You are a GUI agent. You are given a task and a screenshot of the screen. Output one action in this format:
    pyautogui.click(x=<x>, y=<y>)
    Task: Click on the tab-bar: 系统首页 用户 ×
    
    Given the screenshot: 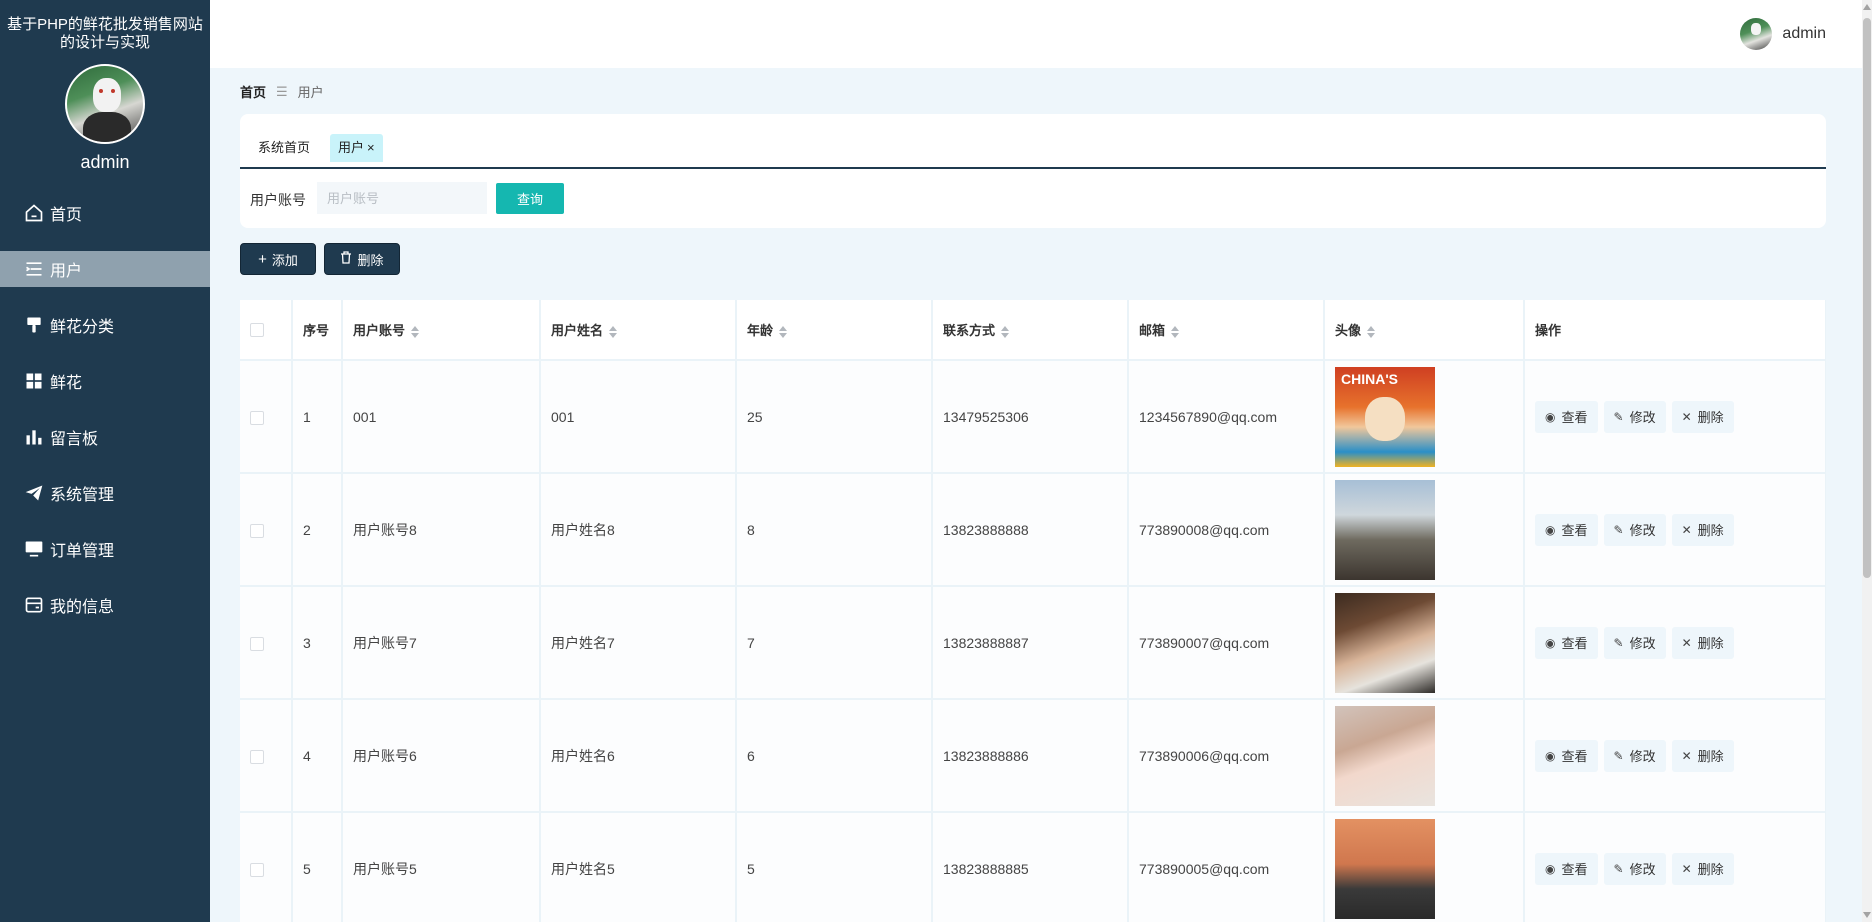 What is the action you would take?
    pyautogui.click(x=1033, y=141)
    